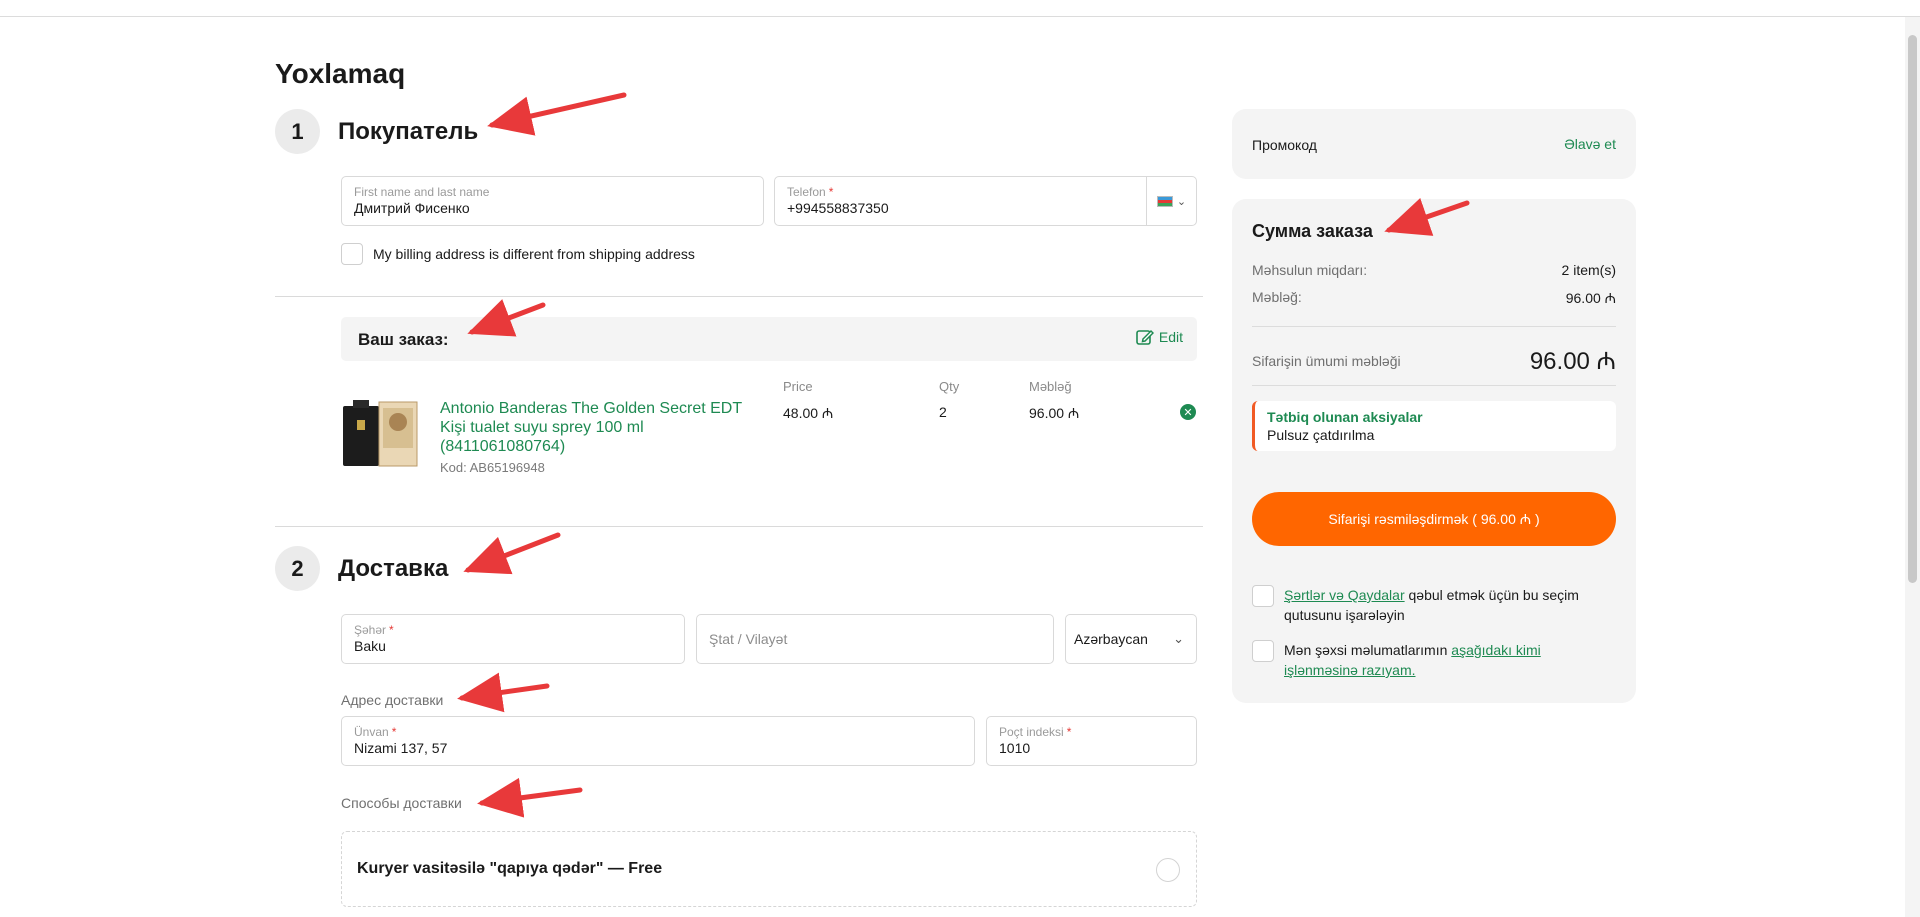  Describe the element at coordinates (769, 339) in the screenshot. I see `order-header: Ваш заказ: Edit` at that location.